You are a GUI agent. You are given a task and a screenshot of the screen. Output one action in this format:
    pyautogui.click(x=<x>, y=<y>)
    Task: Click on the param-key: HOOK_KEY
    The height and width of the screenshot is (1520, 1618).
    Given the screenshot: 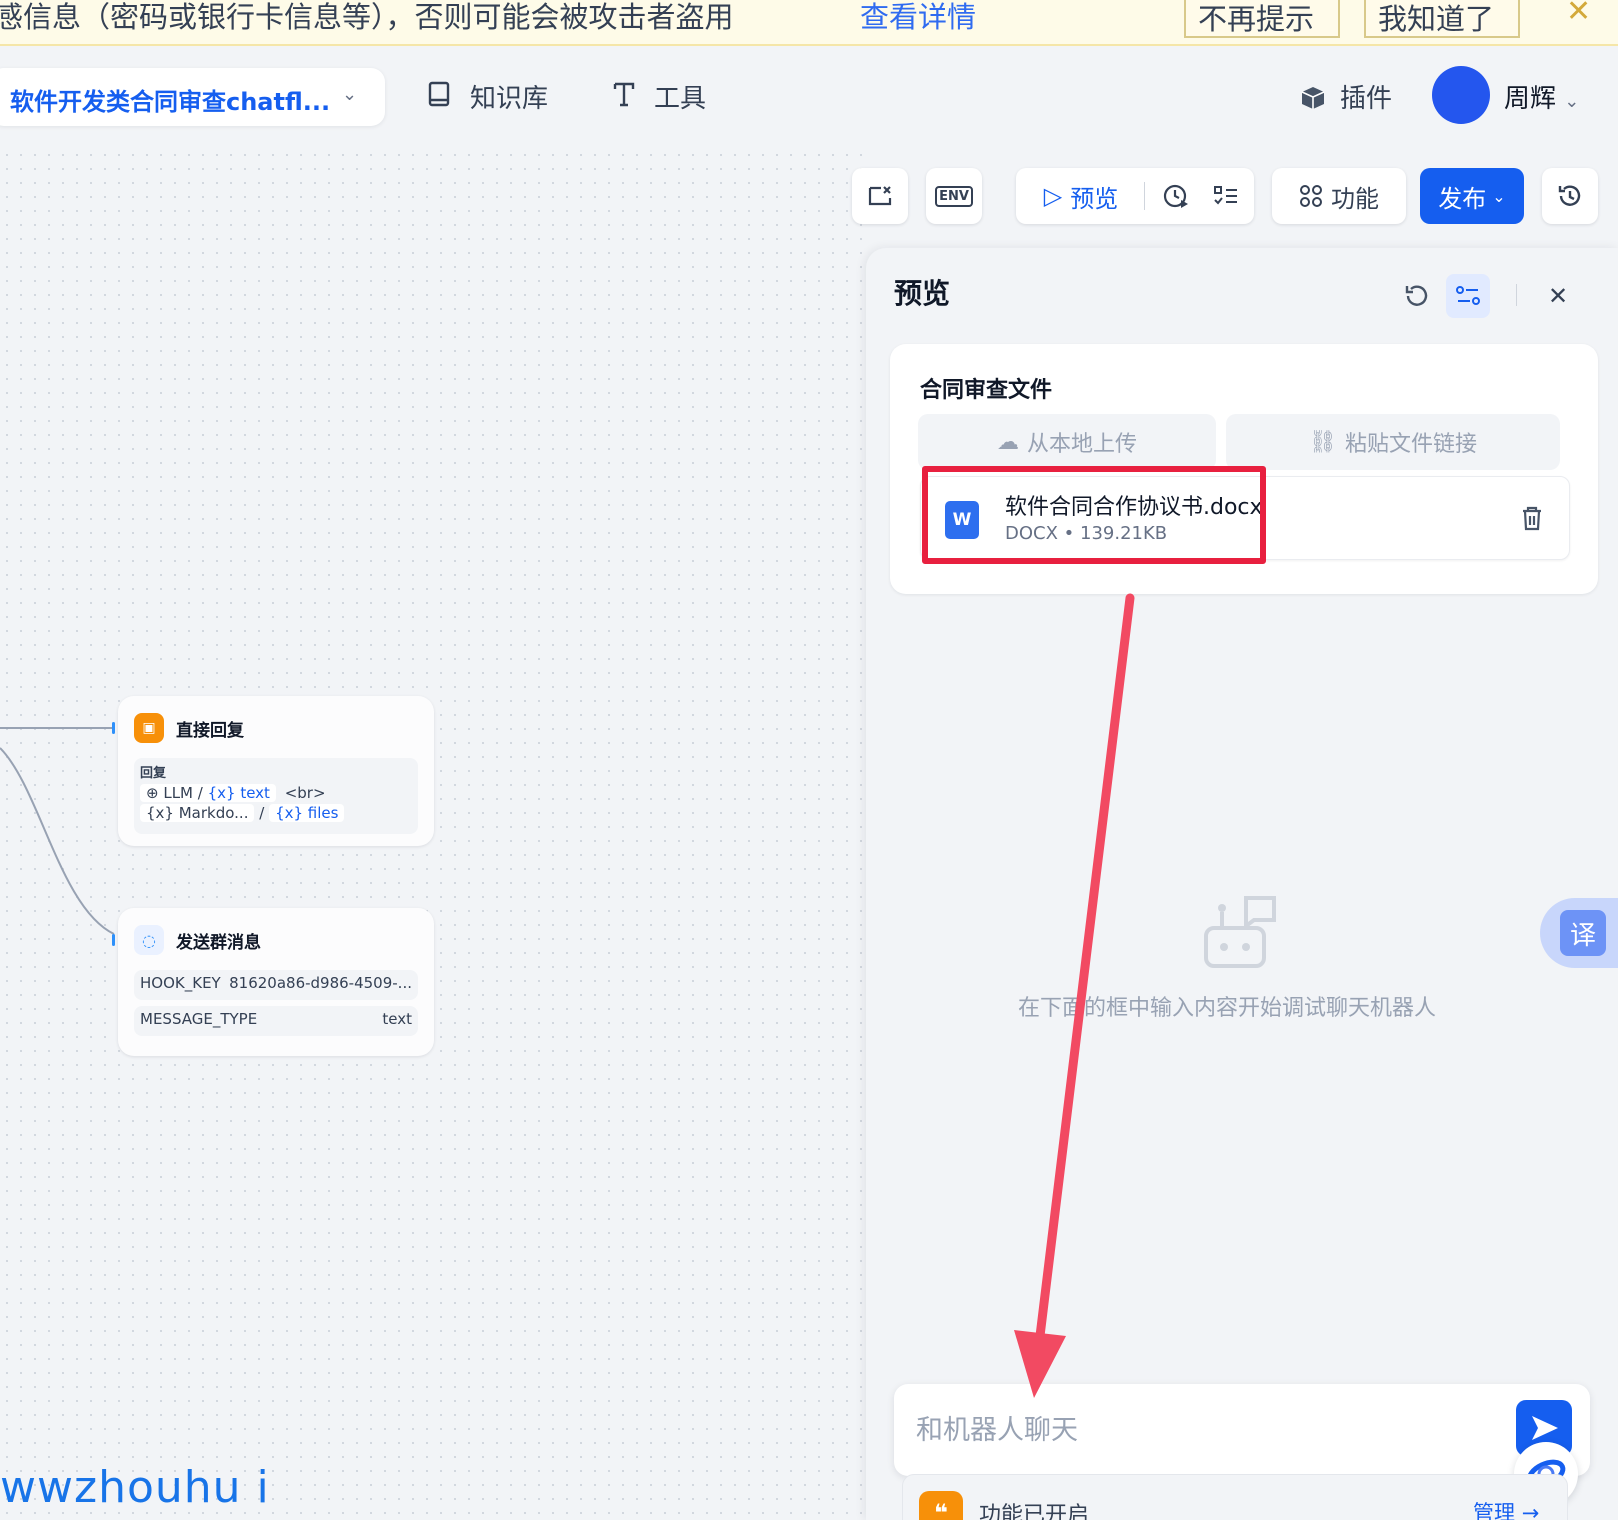 What is the action you would take?
    pyautogui.click(x=180, y=983)
    